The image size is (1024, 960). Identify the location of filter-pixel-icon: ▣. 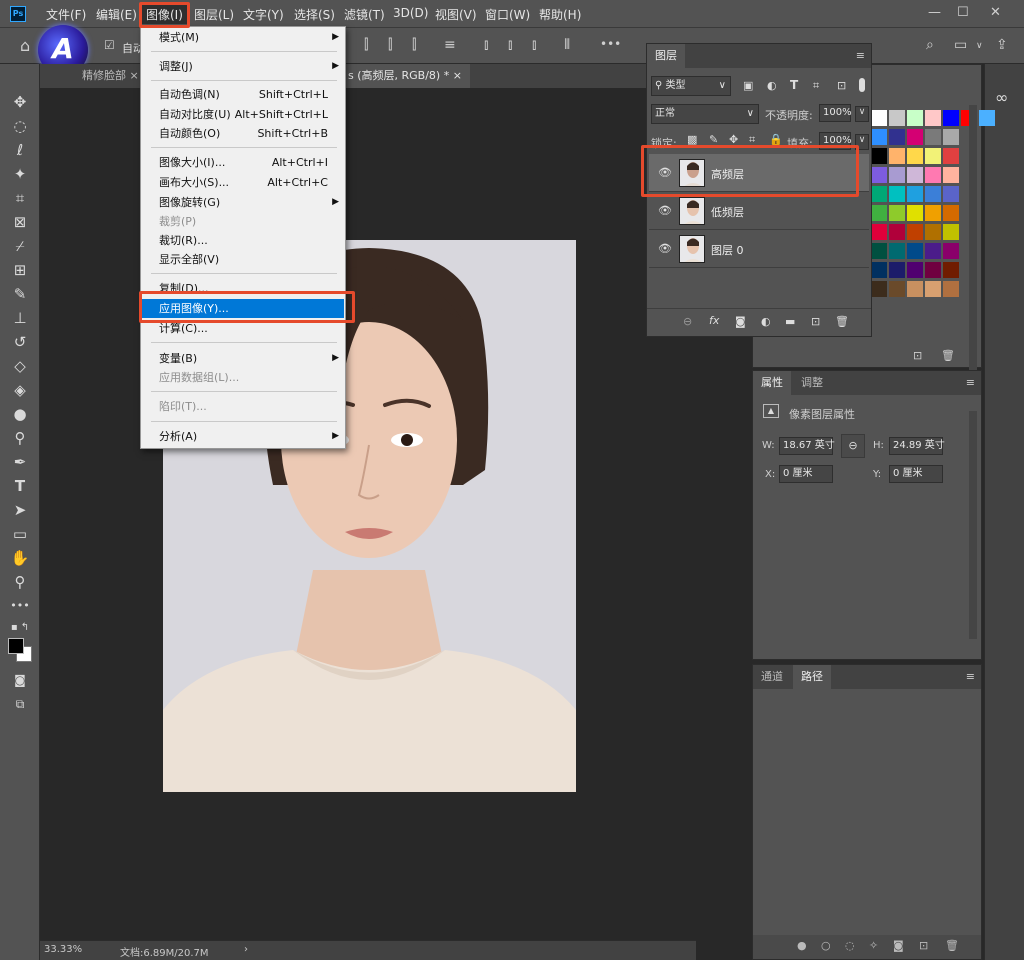
(748, 85).